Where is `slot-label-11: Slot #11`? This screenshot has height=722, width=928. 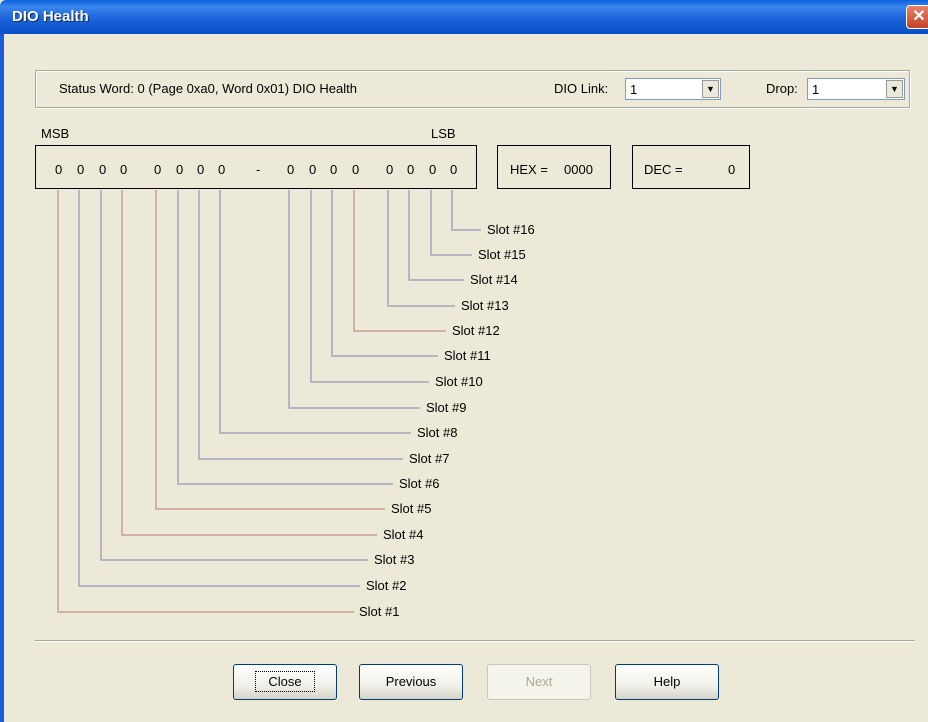
slot-label-11: Slot #11 is located at coordinates (467, 355).